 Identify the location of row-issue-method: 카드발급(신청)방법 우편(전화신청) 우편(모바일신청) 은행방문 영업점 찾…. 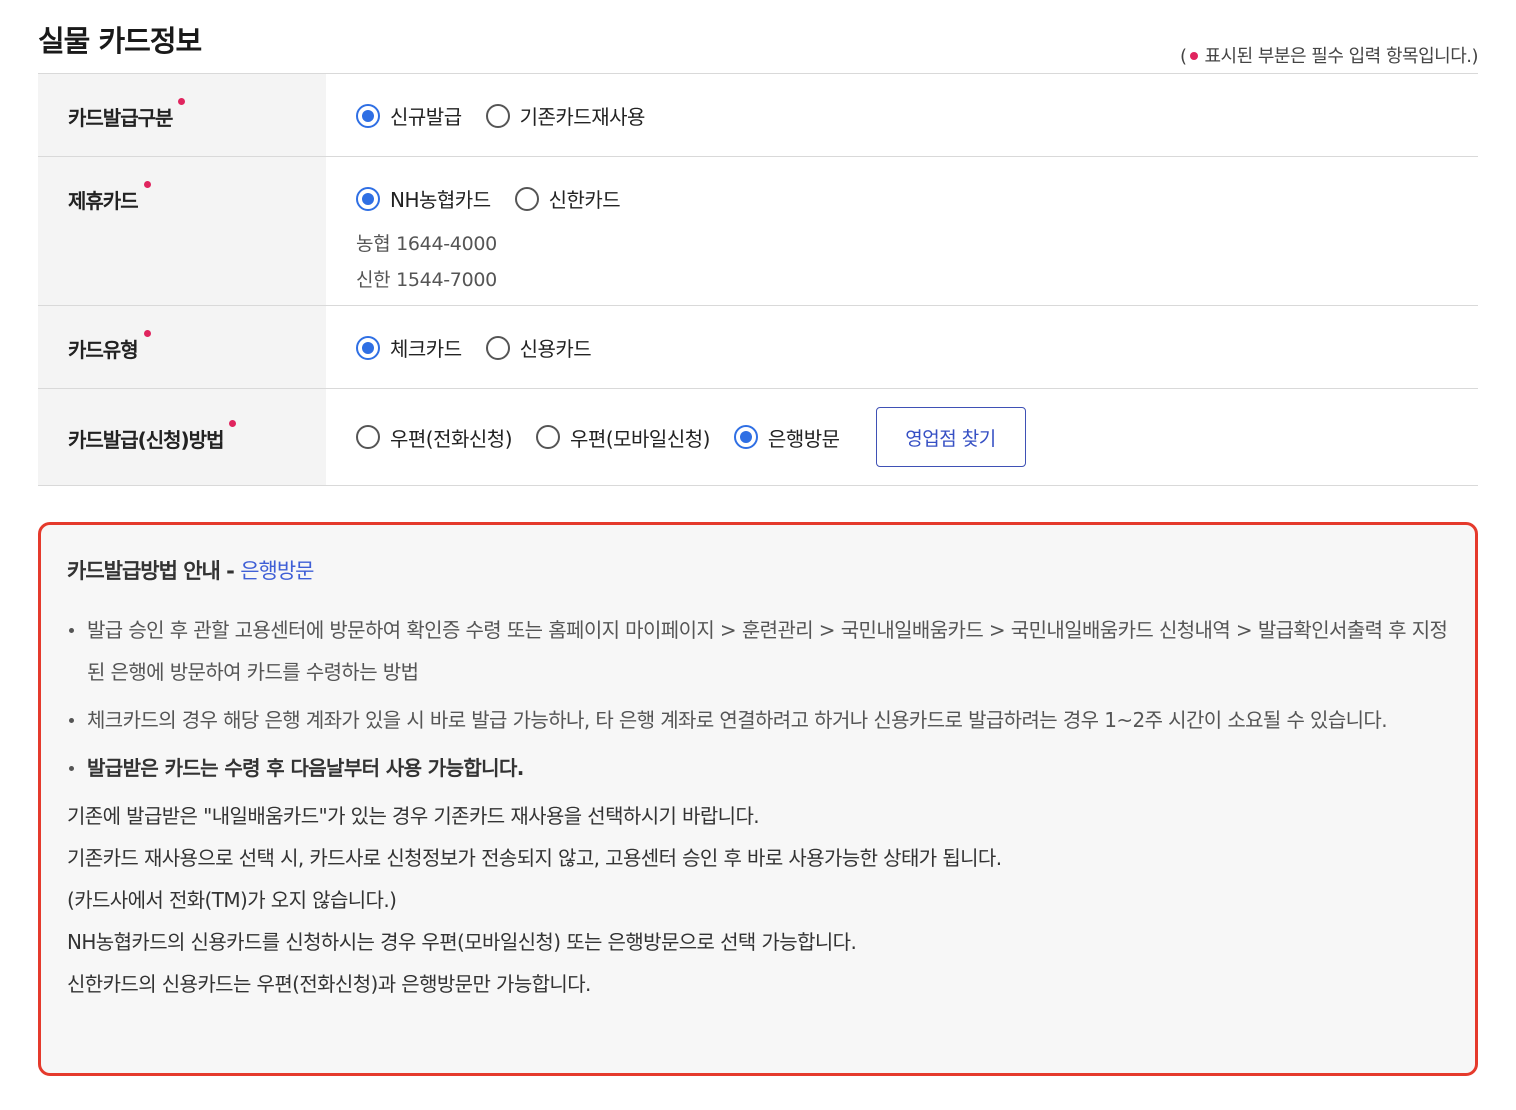
(758, 437).